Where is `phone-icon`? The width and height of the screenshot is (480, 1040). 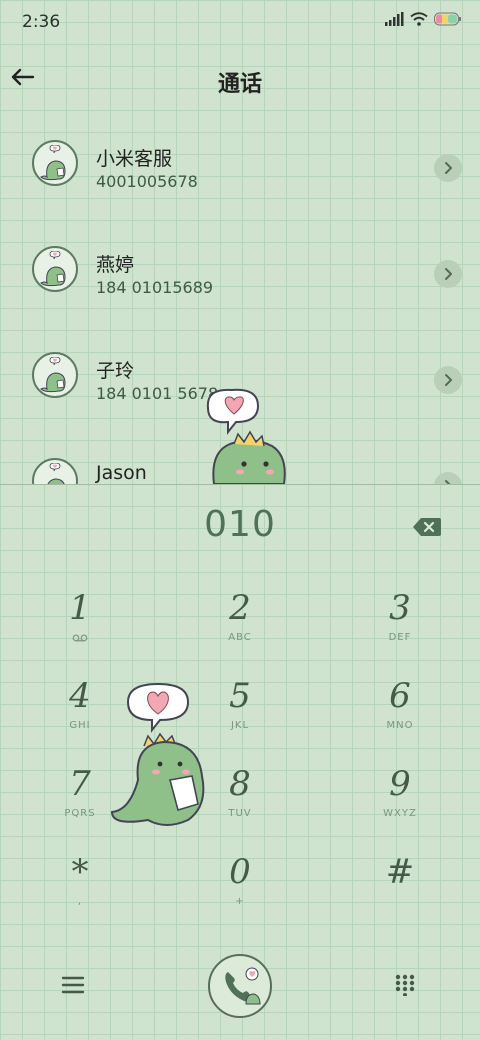 phone-icon is located at coordinates (243, 986).